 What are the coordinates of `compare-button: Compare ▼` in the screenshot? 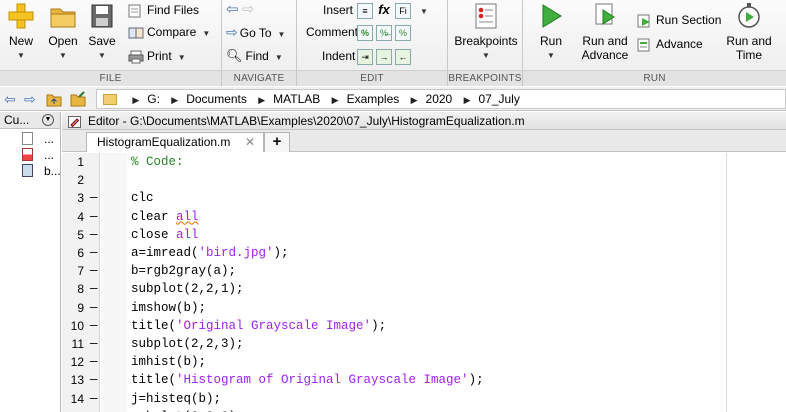 It's located at (169, 32).